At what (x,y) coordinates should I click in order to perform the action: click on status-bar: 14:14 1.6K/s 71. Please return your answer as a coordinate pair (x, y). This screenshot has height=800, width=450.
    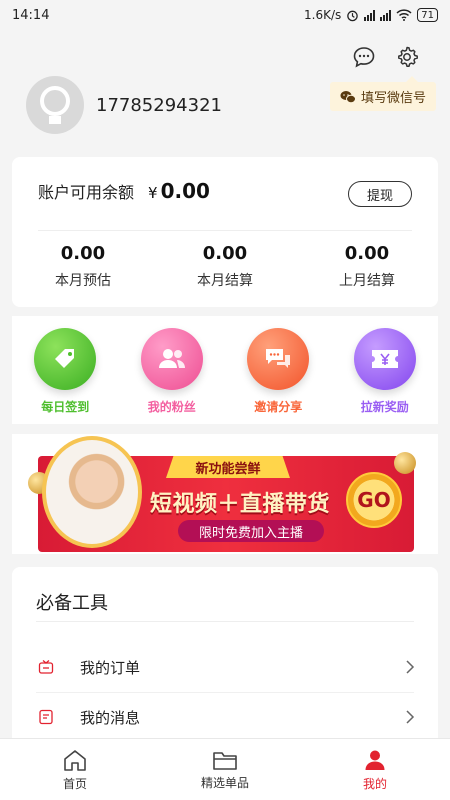
    Looking at the image, I should click on (225, 15).